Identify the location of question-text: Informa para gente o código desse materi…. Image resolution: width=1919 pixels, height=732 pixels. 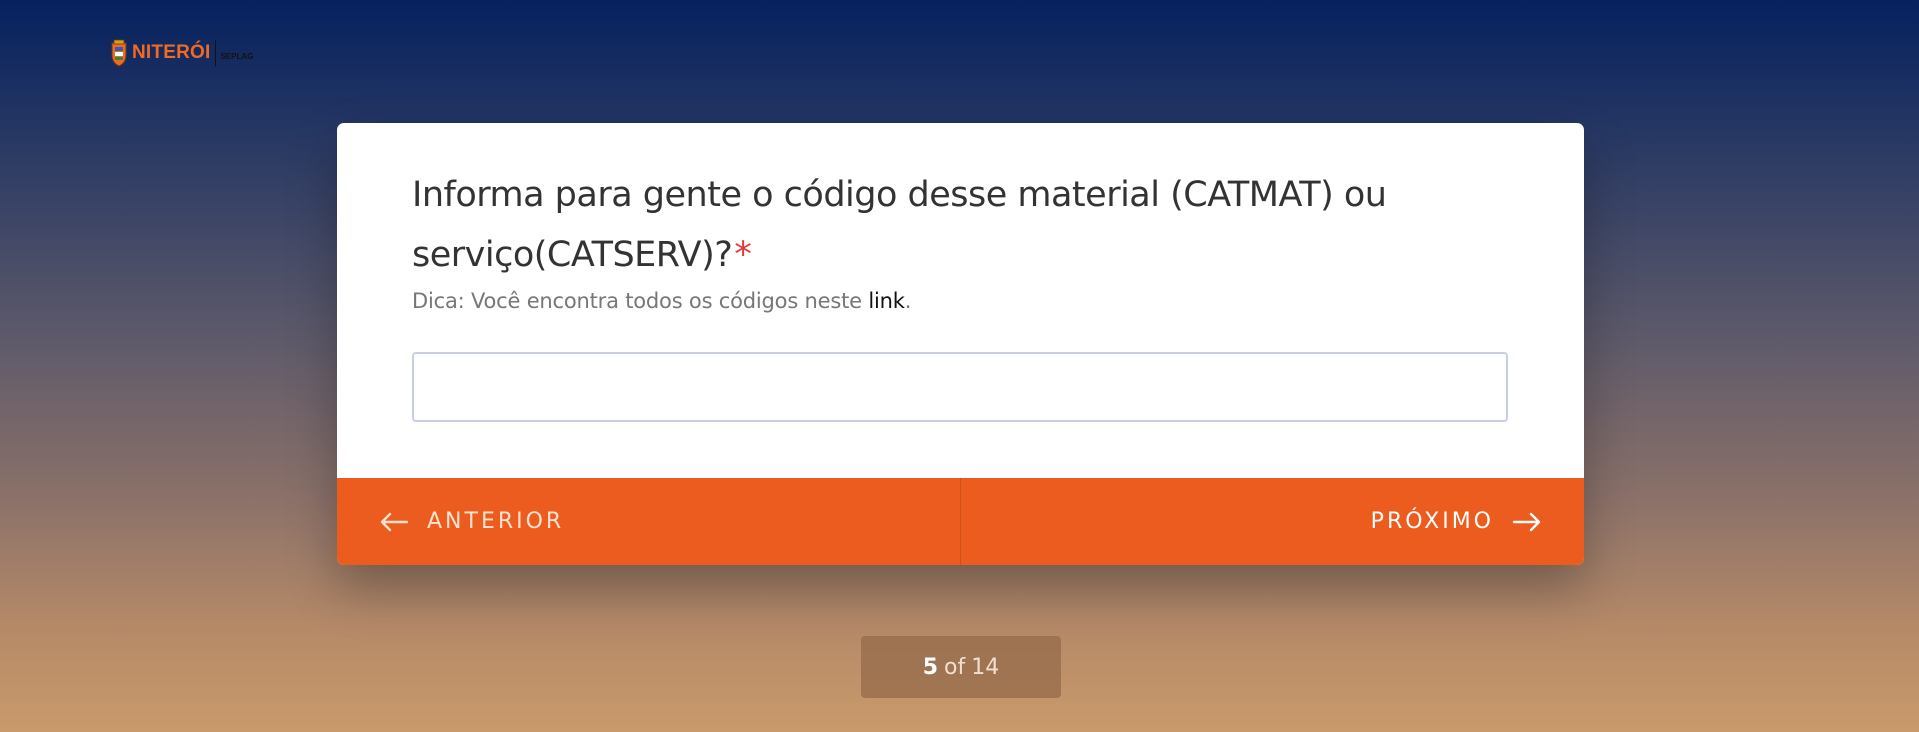
(899, 225).